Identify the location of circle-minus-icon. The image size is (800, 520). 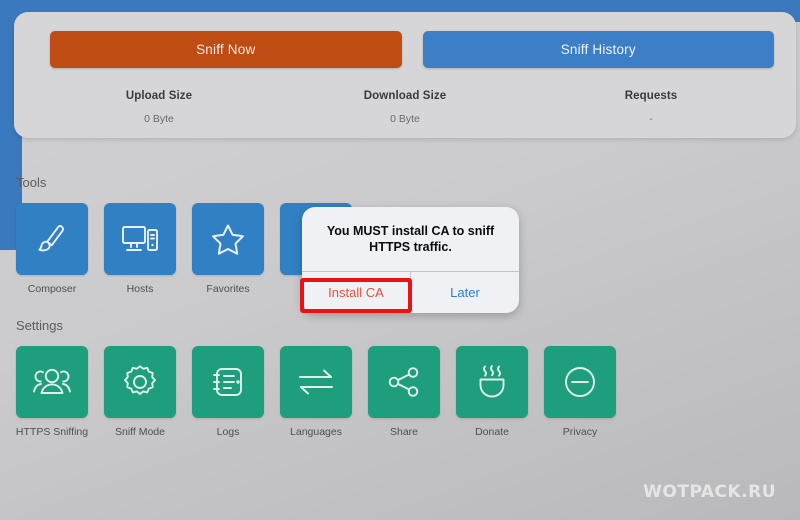
(580, 382).